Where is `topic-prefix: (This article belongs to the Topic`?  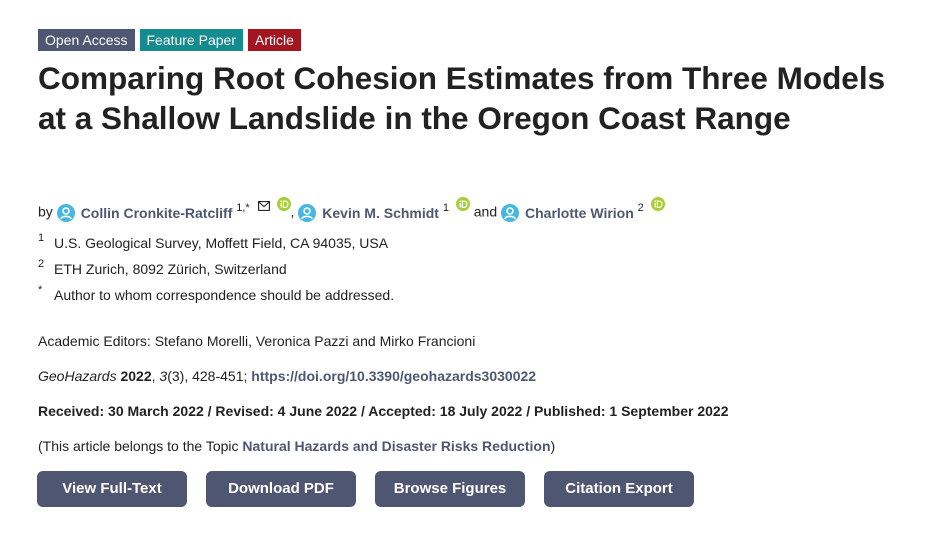
topic-prefix: (This article belongs to the Topic is located at coordinates (140, 446).